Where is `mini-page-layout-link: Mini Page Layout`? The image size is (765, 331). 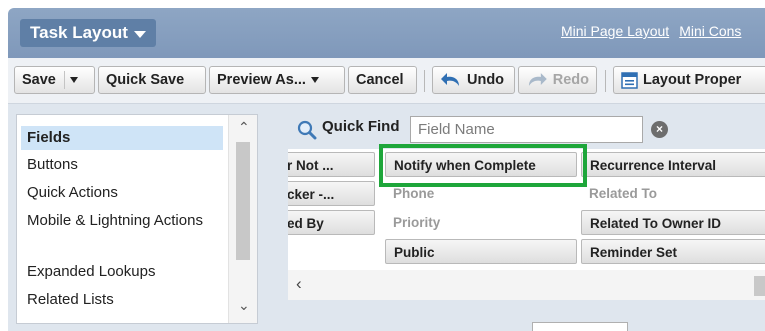 mini-page-layout-link: Mini Page Layout is located at coordinates (615, 31).